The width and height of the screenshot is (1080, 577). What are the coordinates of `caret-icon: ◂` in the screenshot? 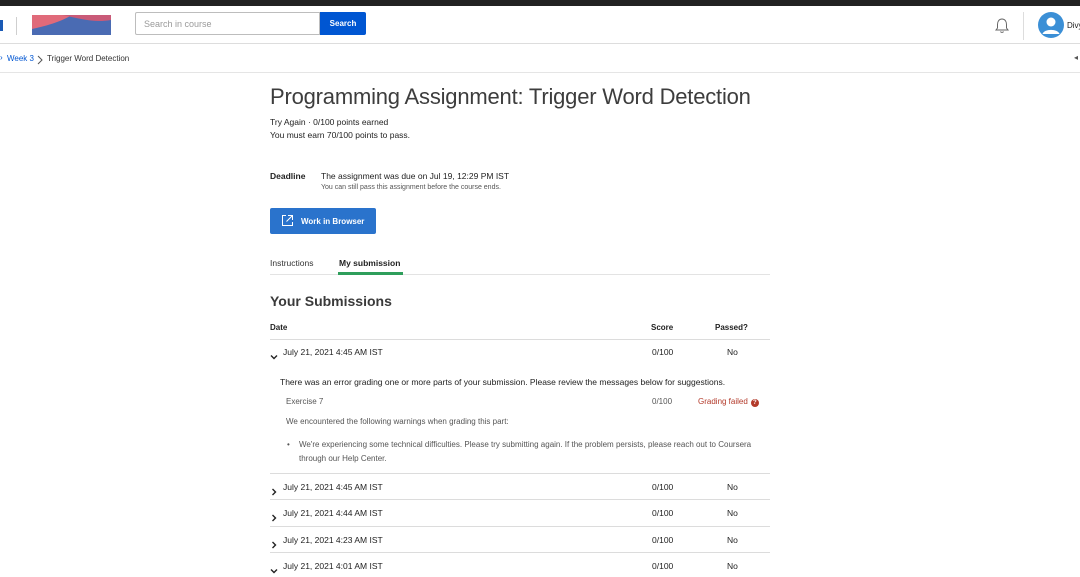 It's located at (1076, 57).